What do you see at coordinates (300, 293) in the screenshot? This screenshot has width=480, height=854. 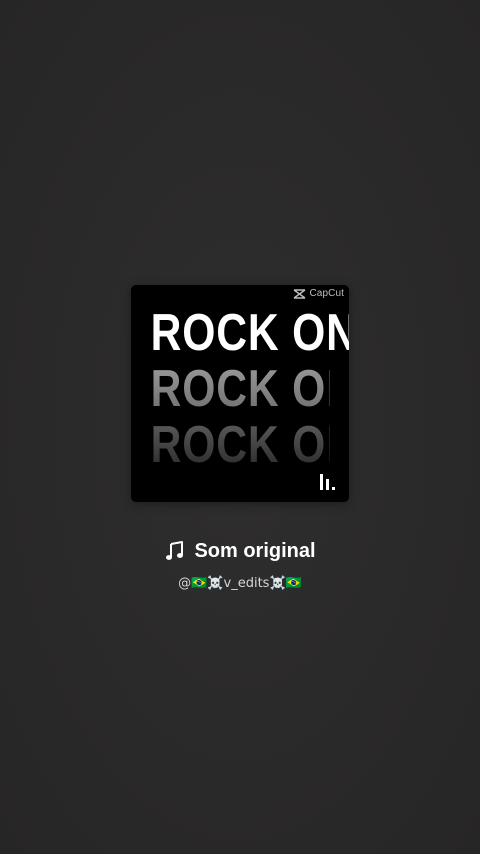 I see `capcut-icon` at bounding box center [300, 293].